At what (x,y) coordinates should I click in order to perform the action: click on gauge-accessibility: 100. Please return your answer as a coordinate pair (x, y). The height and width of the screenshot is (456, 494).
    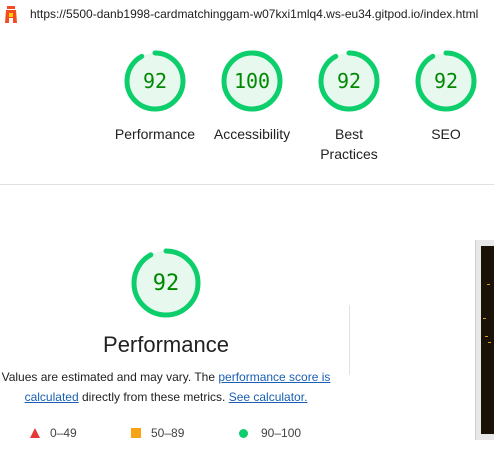
    Looking at the image, I should click on (252, 81).